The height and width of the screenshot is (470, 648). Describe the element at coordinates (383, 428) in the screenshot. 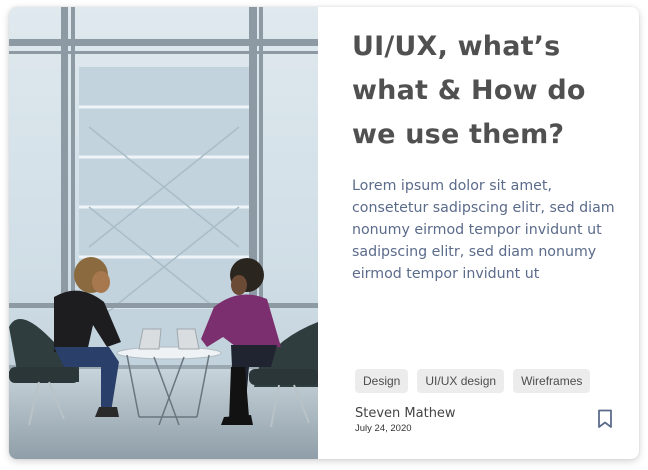

I see `publish-date: July 24, 2020` at that location.